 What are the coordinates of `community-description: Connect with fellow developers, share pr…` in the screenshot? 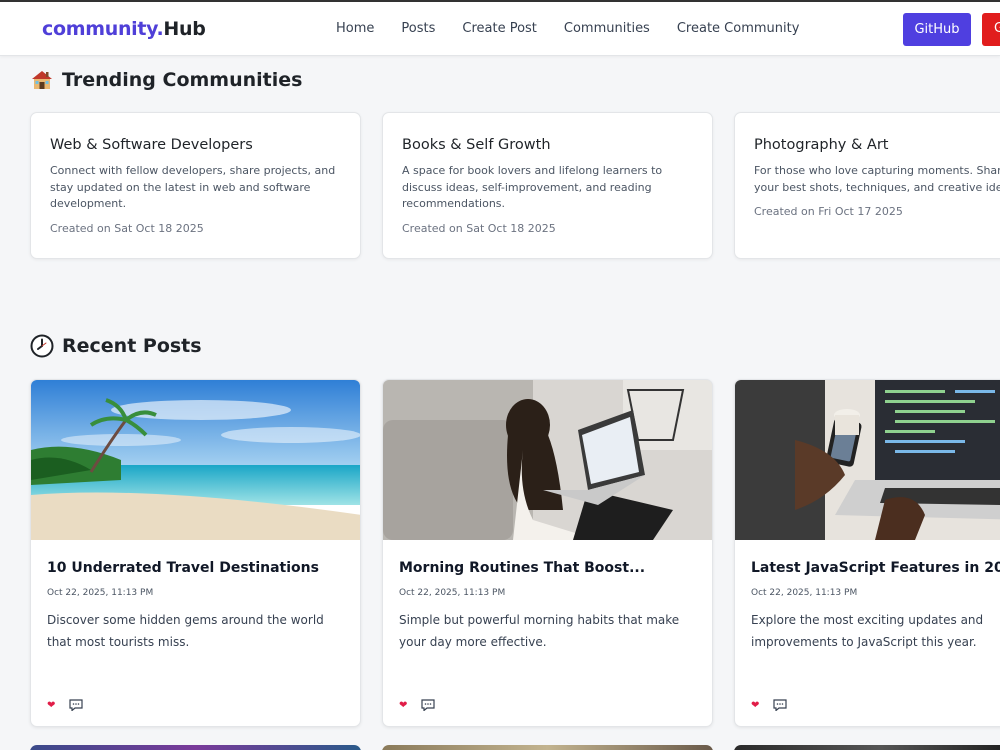 It's located at (193, 187).